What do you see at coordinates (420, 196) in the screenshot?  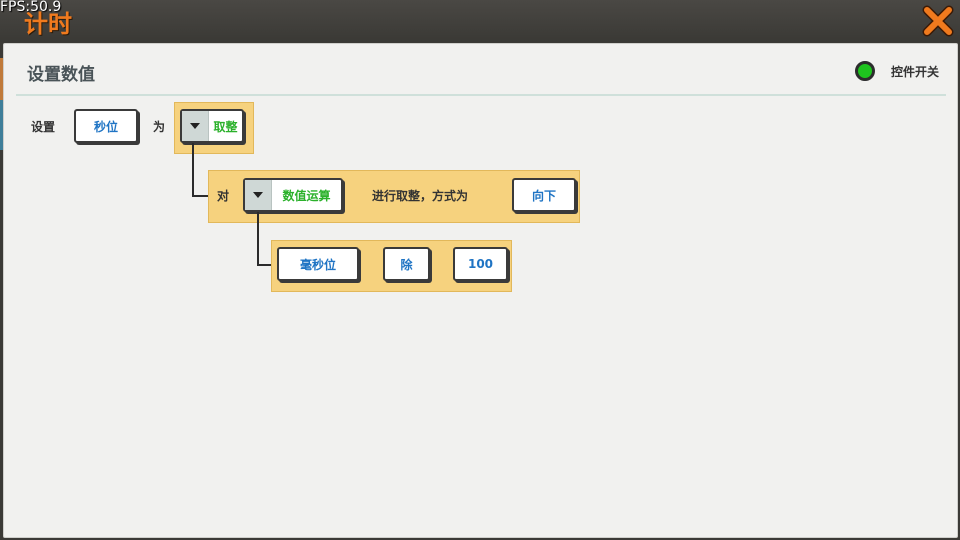 I see `round-mode-label: 进行取整，方式为` at bounding box center [420, 196].